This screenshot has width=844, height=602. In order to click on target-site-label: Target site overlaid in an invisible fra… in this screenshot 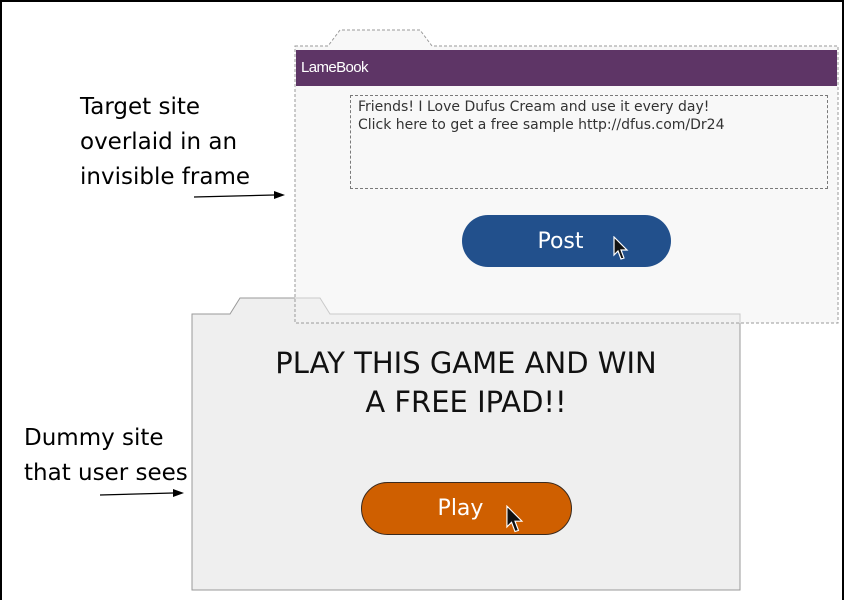, I will do `click(165, 142)`.